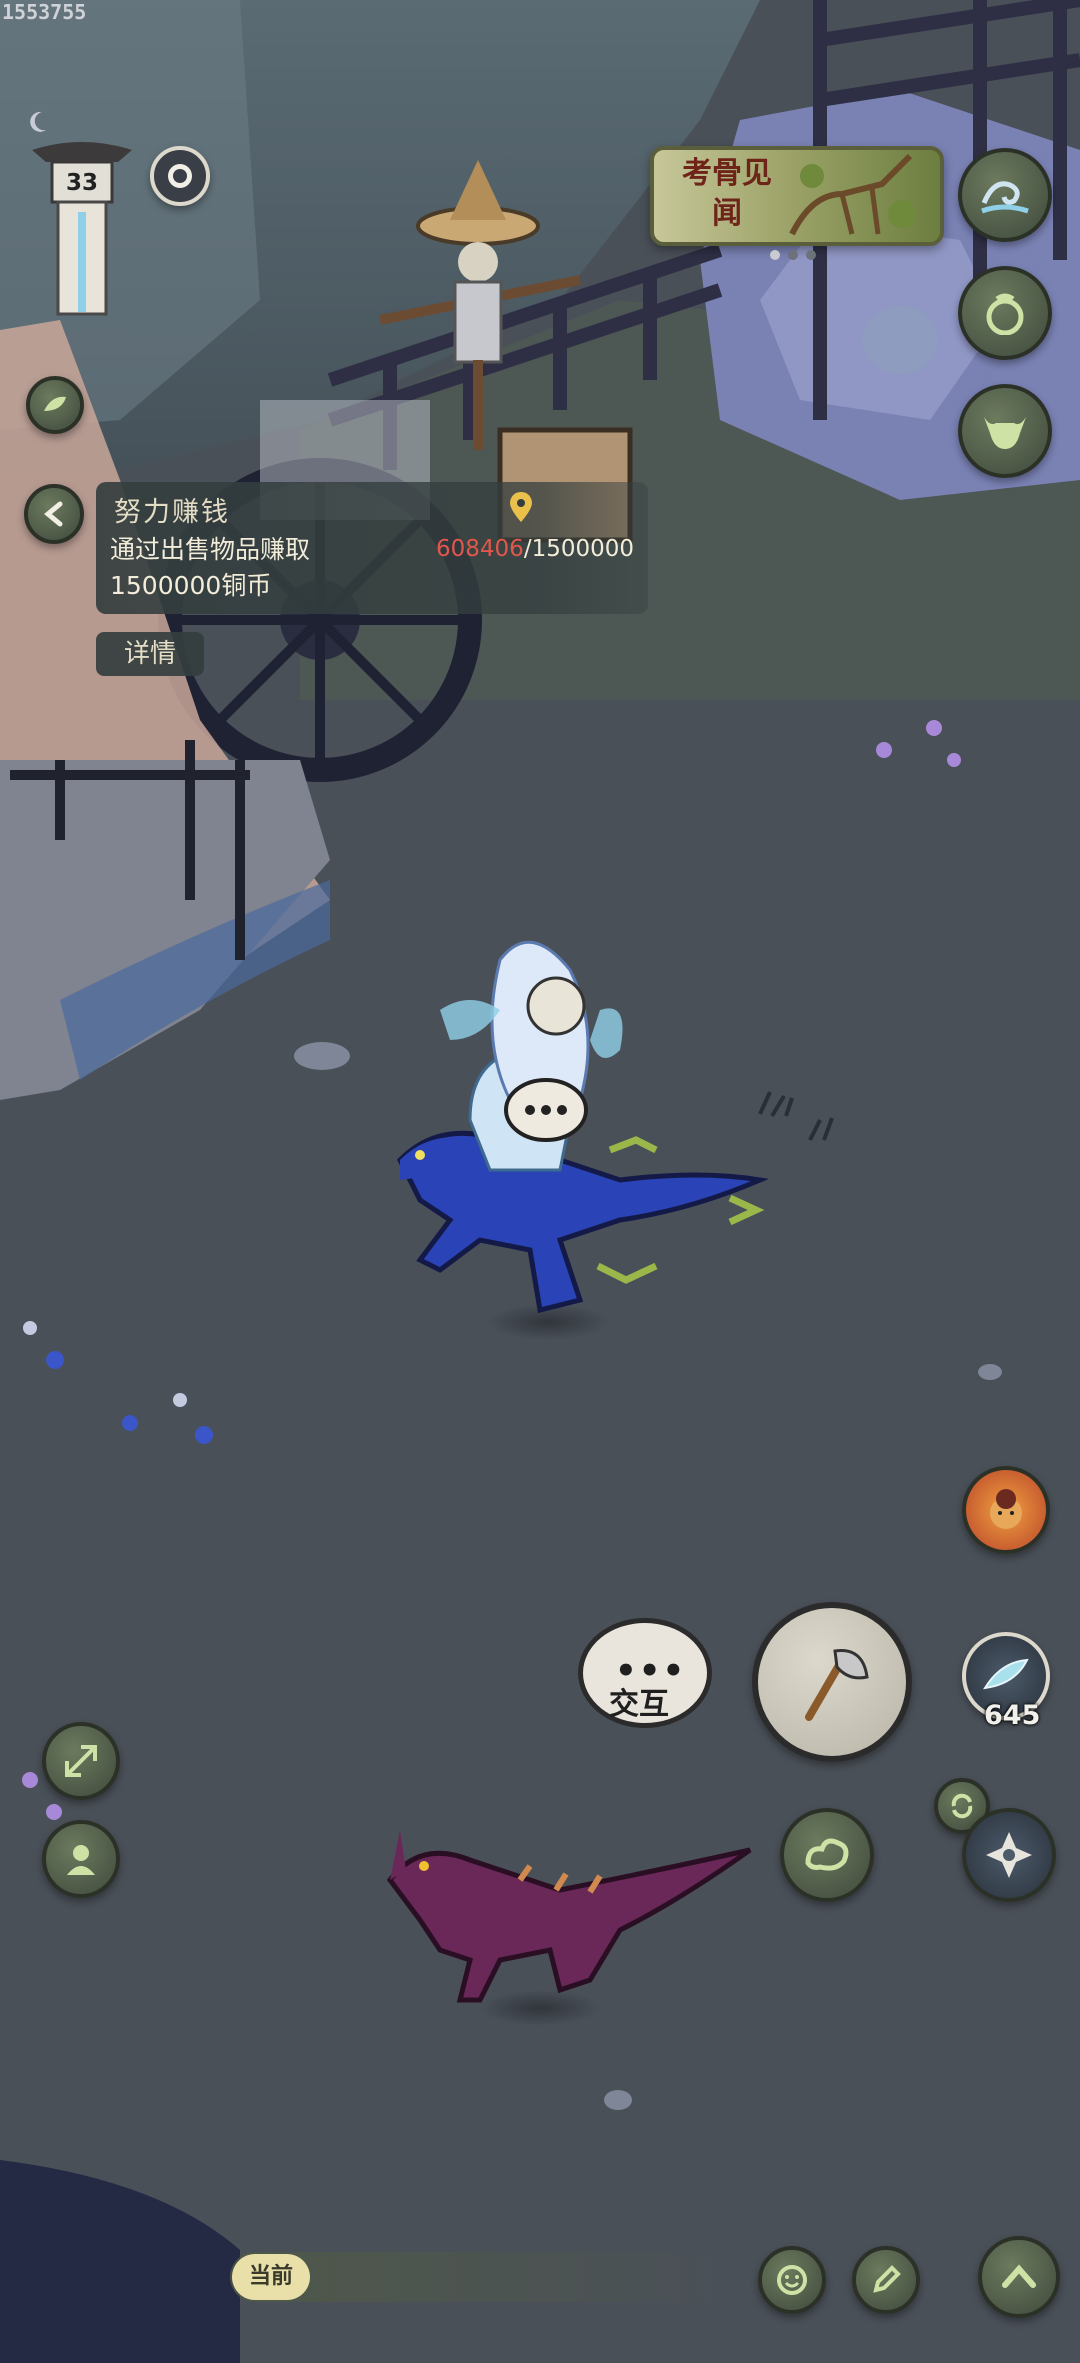 Image resolution: width=1080 pixels, height=2363 pixels. What do you see at coordinates (582, 549) in the screenshot?
I see `quest-progress-target: 1500000` at bounding box center [582, 549].